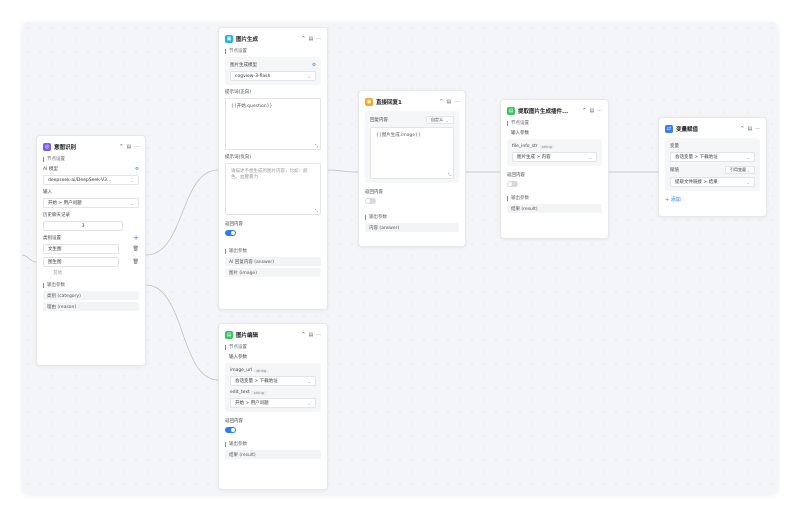 The width and height of the screenshot is (800, 517). What do you see at coordinates (273, 454) in the screenshot?
I see `output-pill: 结果 (result)` at bounding box center [273, 454].